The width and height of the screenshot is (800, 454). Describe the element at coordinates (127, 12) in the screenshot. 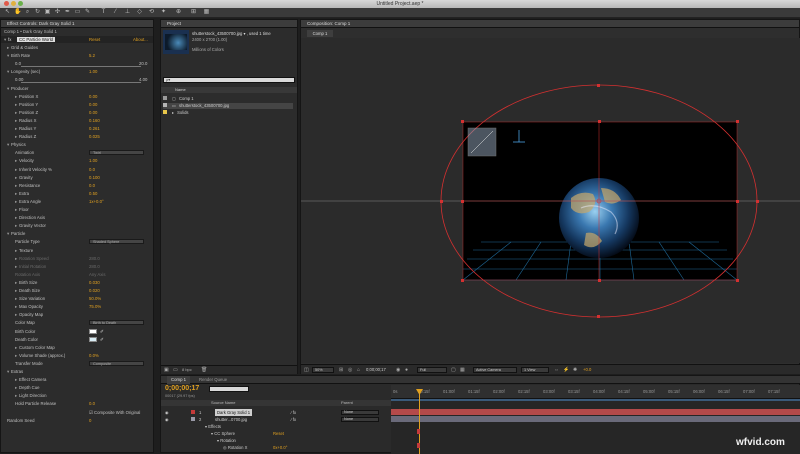

I see `clone-stamp-tool-icon: ⊥` at that location.